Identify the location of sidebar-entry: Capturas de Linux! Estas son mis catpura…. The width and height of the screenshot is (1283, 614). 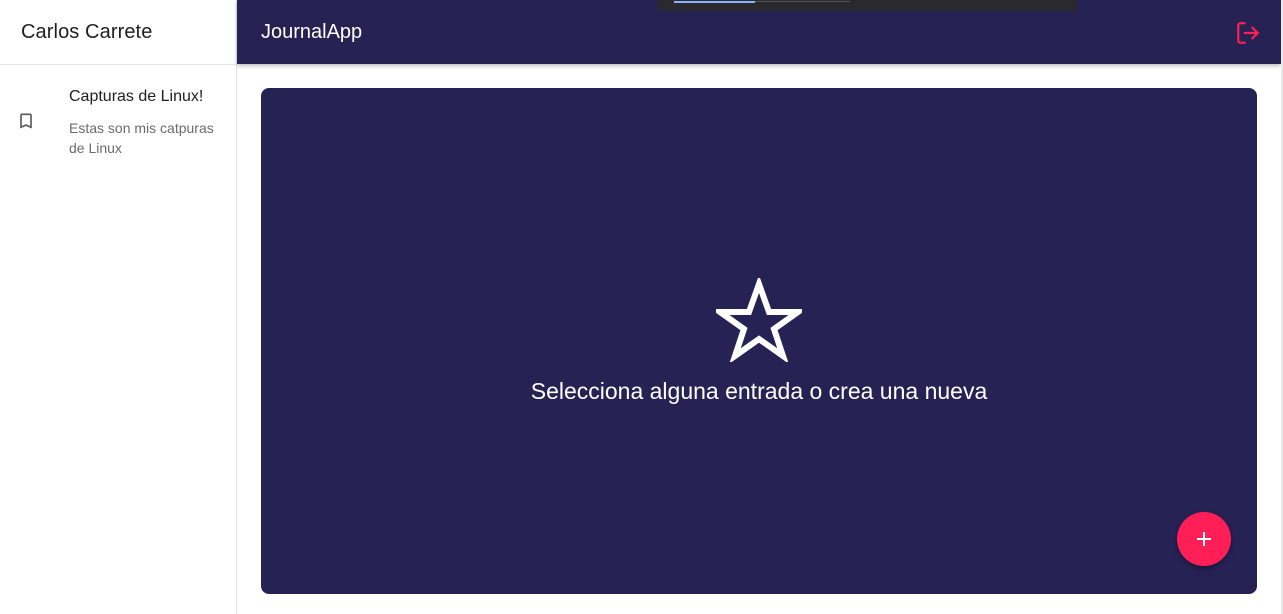
(118, 111).